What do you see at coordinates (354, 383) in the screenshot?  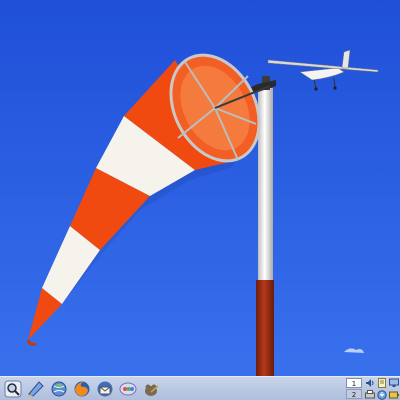 I see `workspace-1-button: 1` at bounding box center [354, 383].